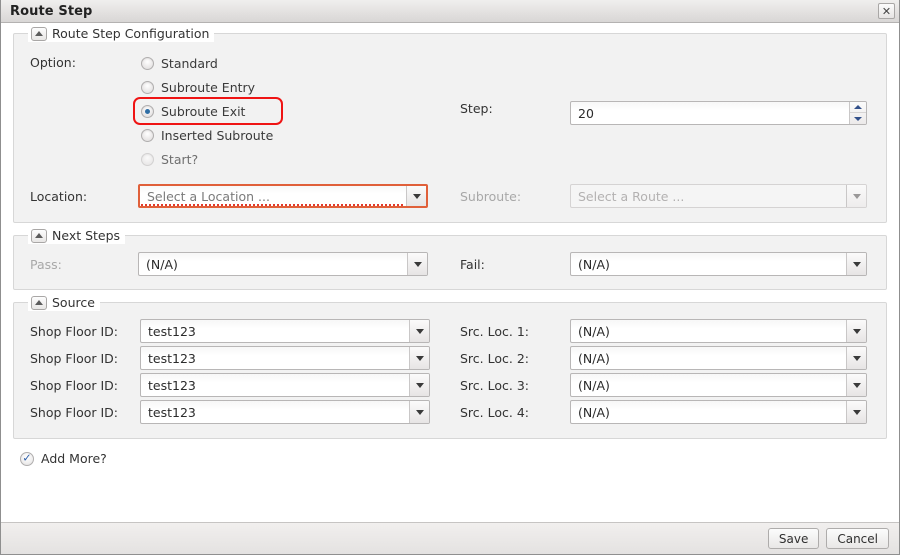  I want to click on spinner-up-icon, so click(858, 107).